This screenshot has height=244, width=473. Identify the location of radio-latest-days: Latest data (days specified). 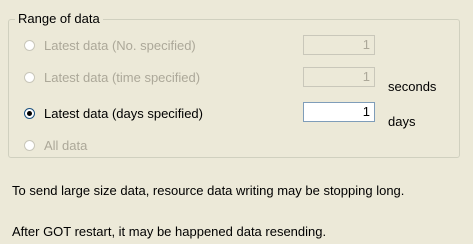
(113, 113).